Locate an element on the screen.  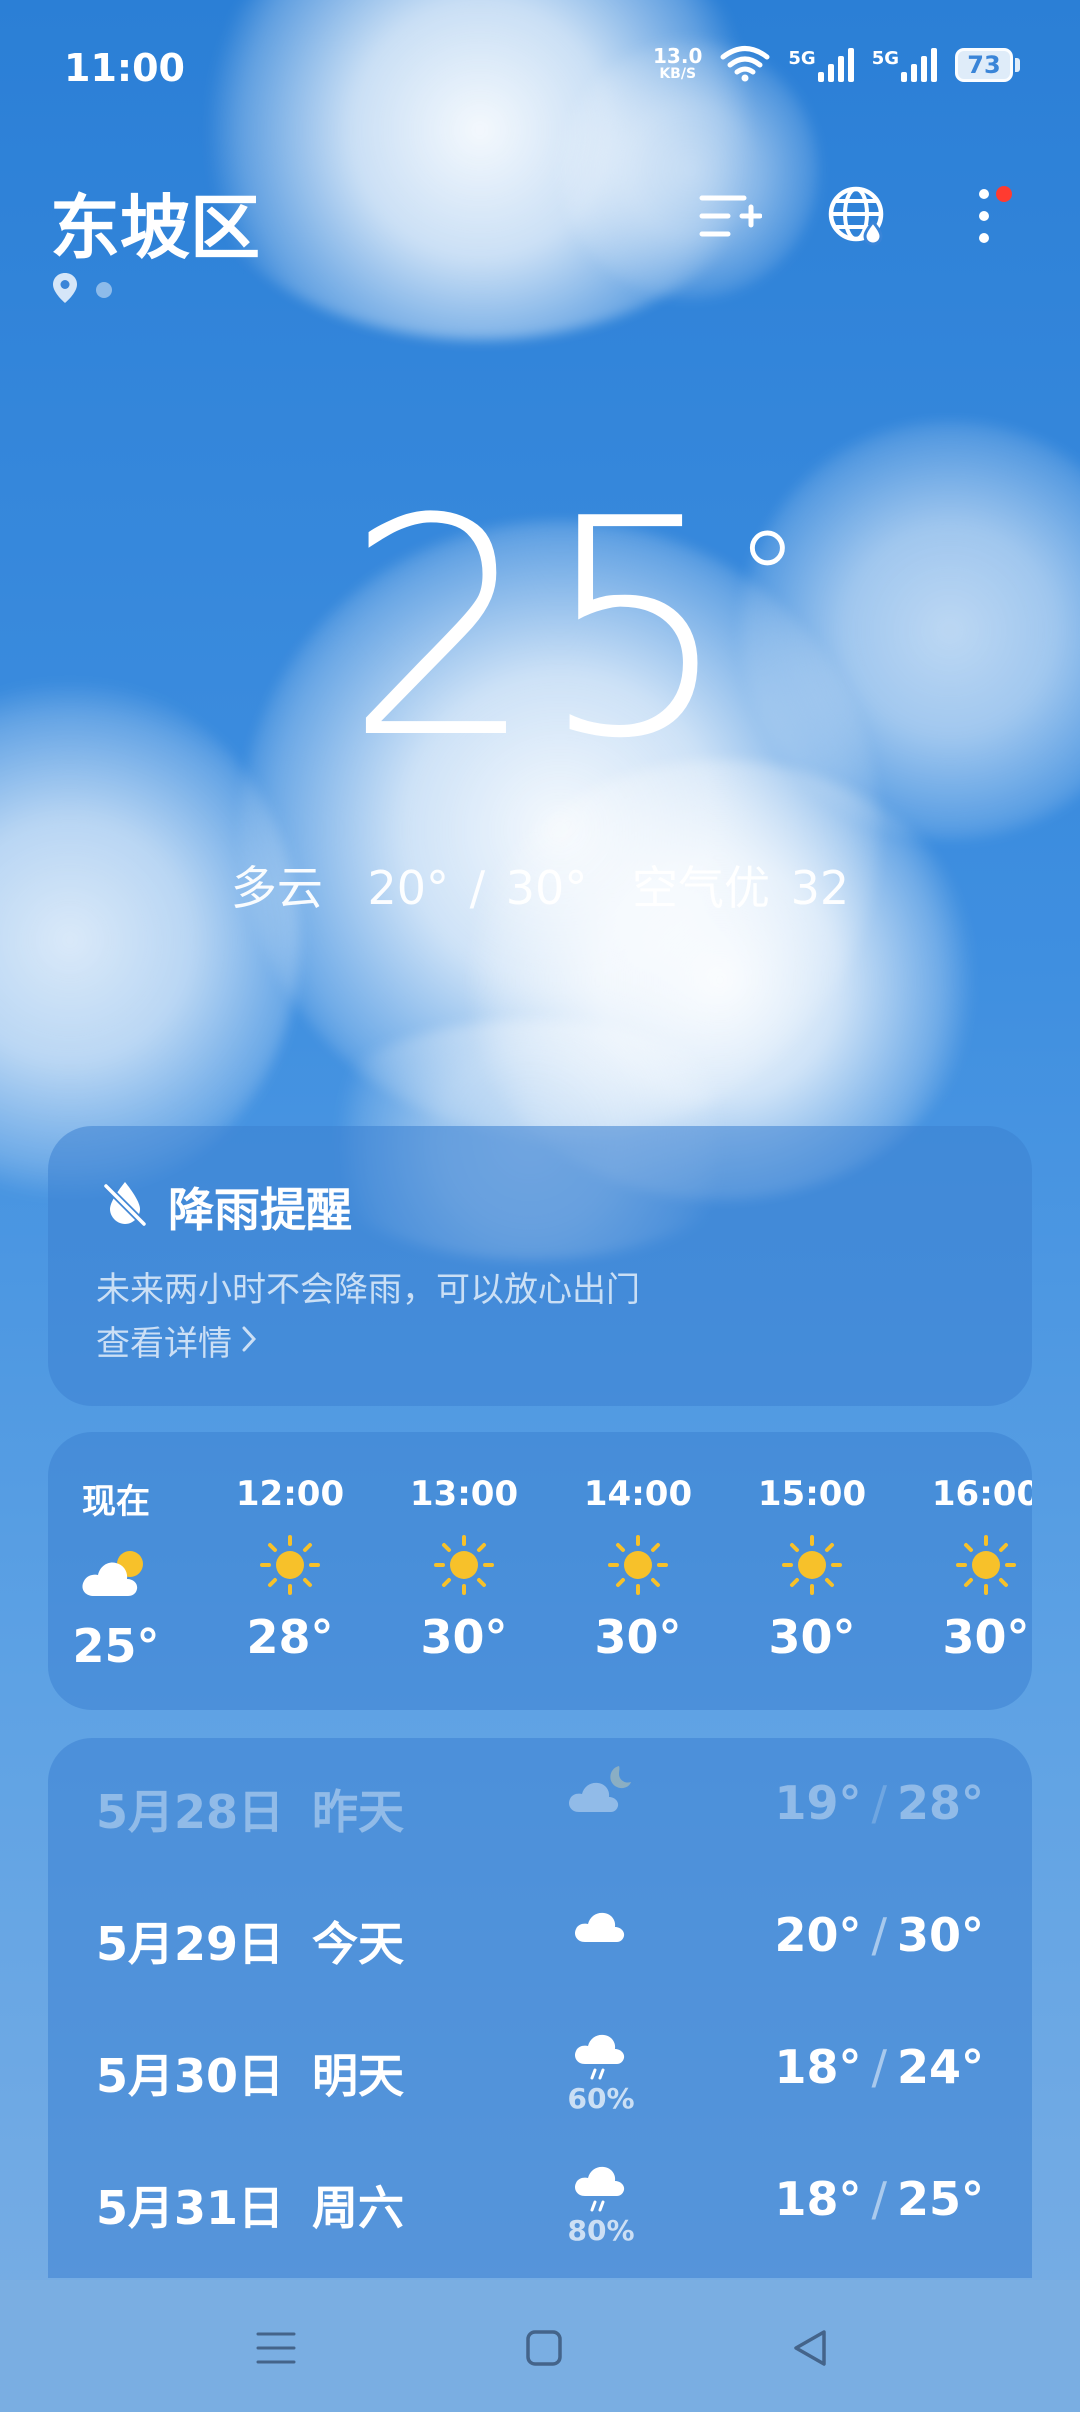
square-icon is located at coordinates (544, 2350).